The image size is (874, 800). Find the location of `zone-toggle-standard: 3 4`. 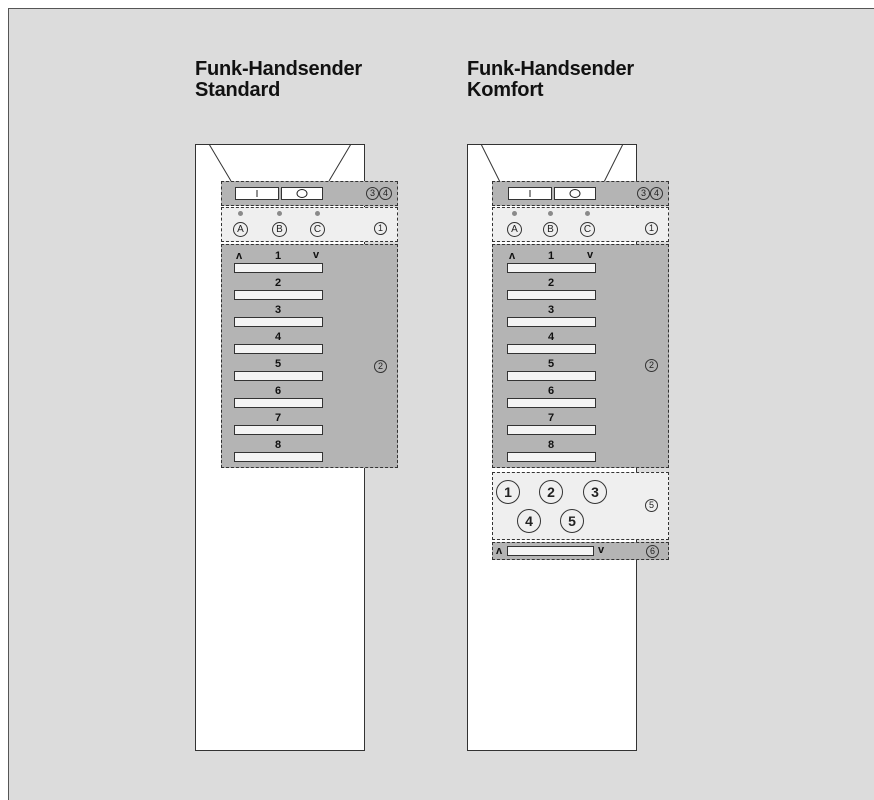

zone-toggle-standard: 3 4 is located at coordinates (309, 193).